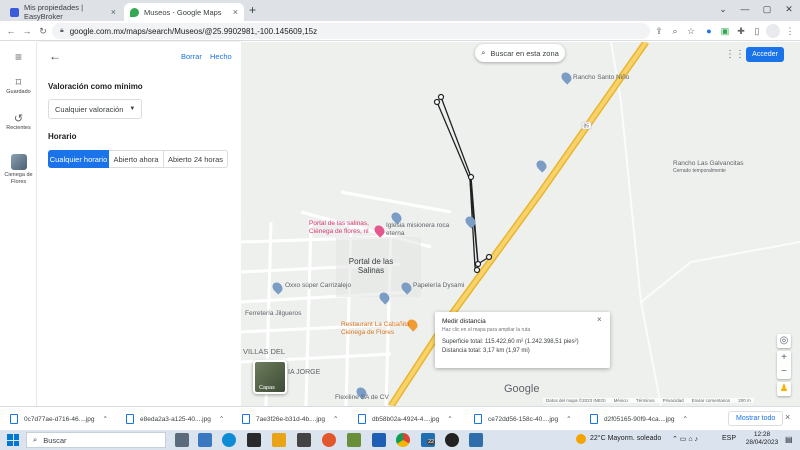 This screenshot has height=450, width=800. I want to click on rail-recent-place: Cienega de Flores, so click(18, 170).